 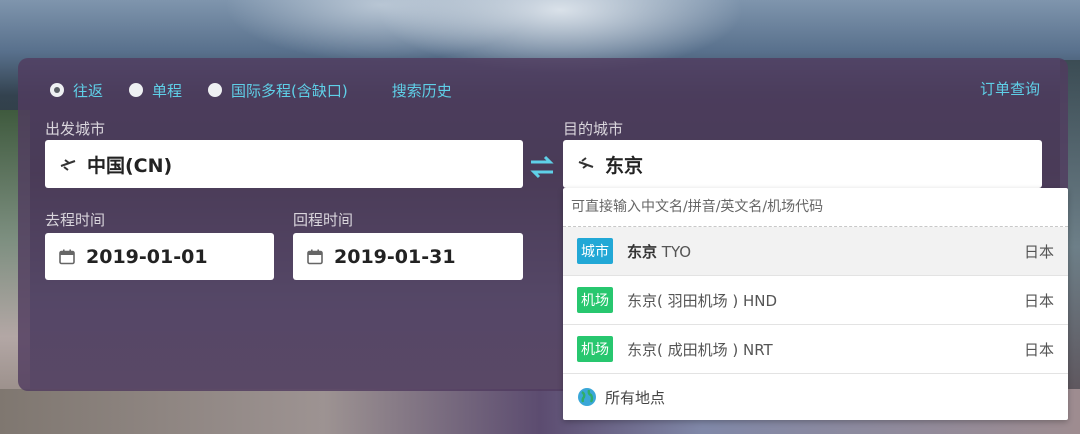 What do you see at coordinates (284, 164) in the screenshot?
I see `departure-city-input: 中国(CN)` at bounding box center [284, 164].